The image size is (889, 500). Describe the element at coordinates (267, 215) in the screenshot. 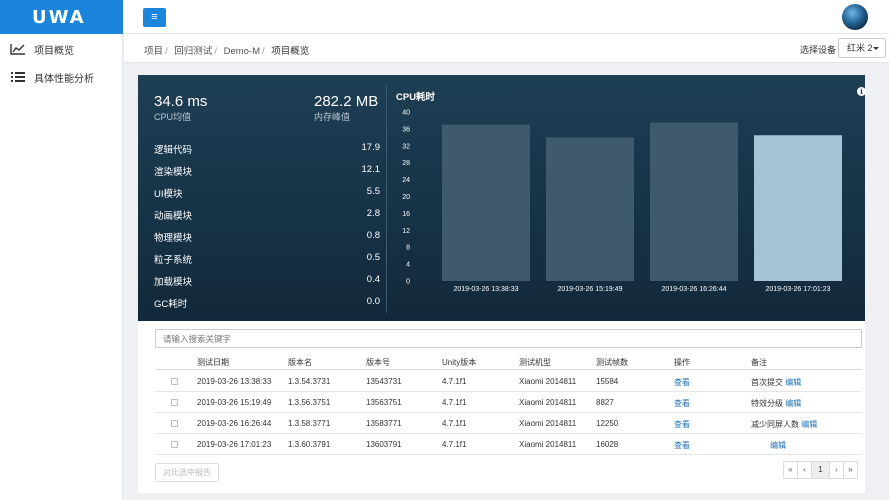

I see `module-row: 动画模块 2.8` at that location.